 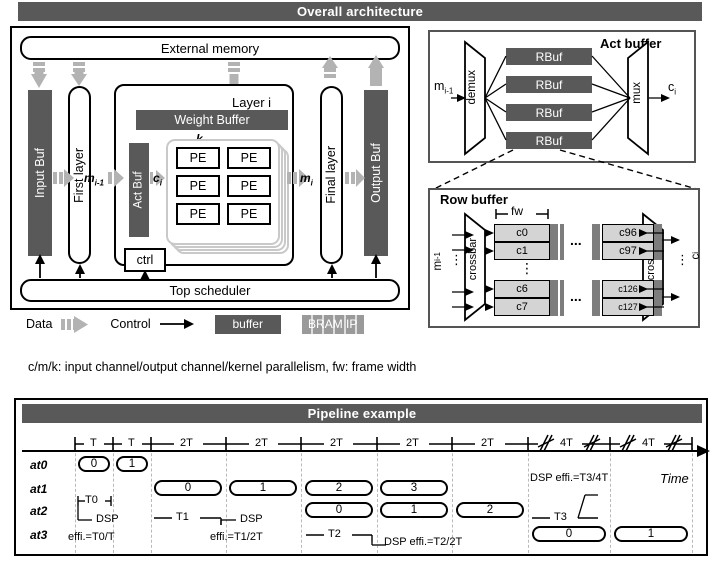 What do you see at coordinates (91, 537) in the screenshot?
I see `dsp-efficiency-annotation-0-line2: effi.=T0/T` at bounding box center [91, 537].